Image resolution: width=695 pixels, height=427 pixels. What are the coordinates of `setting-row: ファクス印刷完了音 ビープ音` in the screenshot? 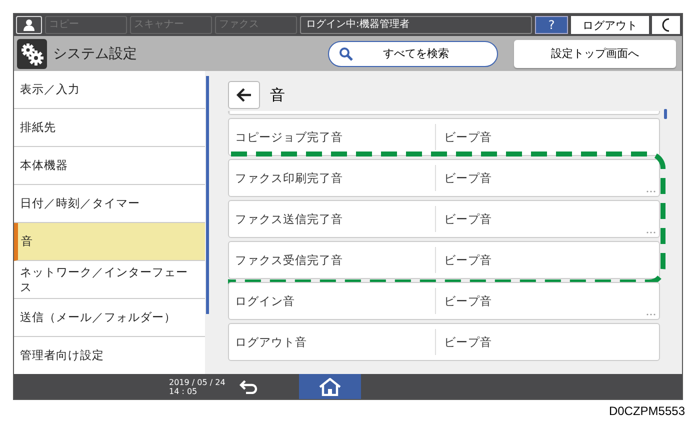 It's located at (444, 178).